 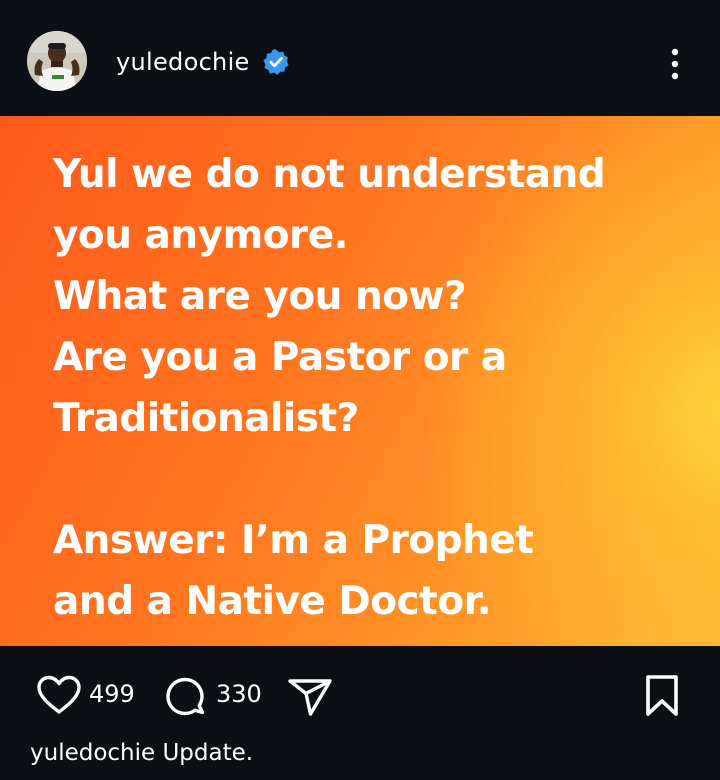 What do you see at coordinates (185, 697) in the screenshot?
I see `comment-icon` at bounding box center [185, 697].